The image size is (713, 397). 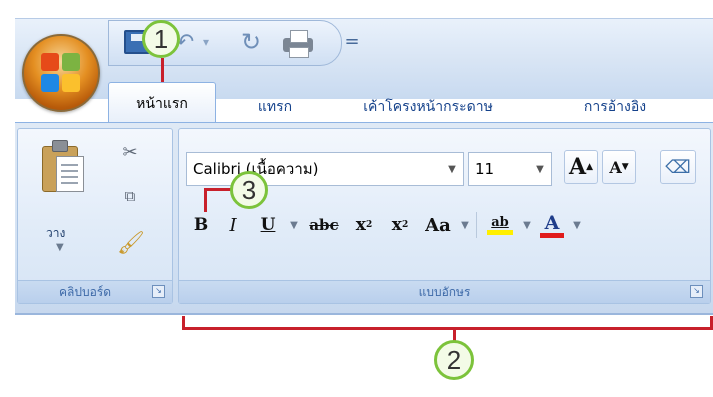 I want to click on font-launcher-icon: ↘, so click(x=696, y=291).